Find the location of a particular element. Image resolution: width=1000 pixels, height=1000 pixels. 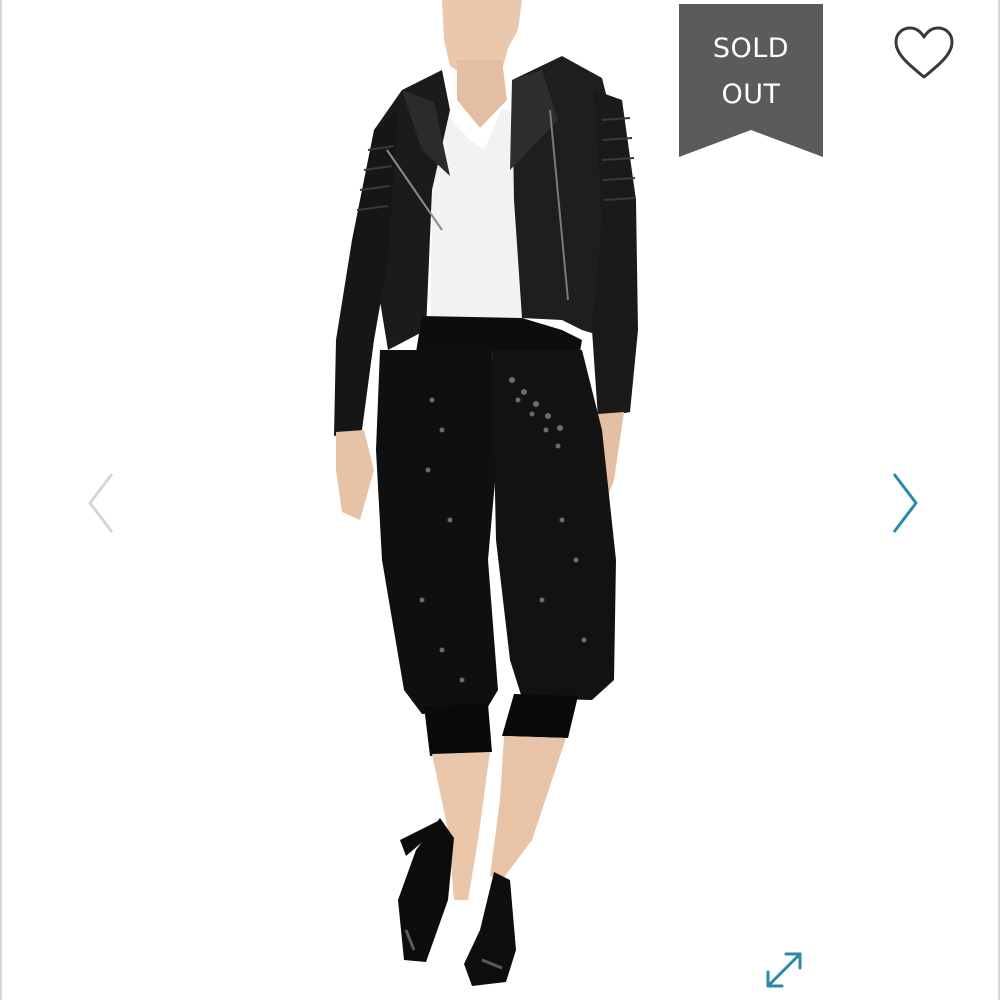

sold-out-label: SOLD OUT is located at coordinates (751, 72).